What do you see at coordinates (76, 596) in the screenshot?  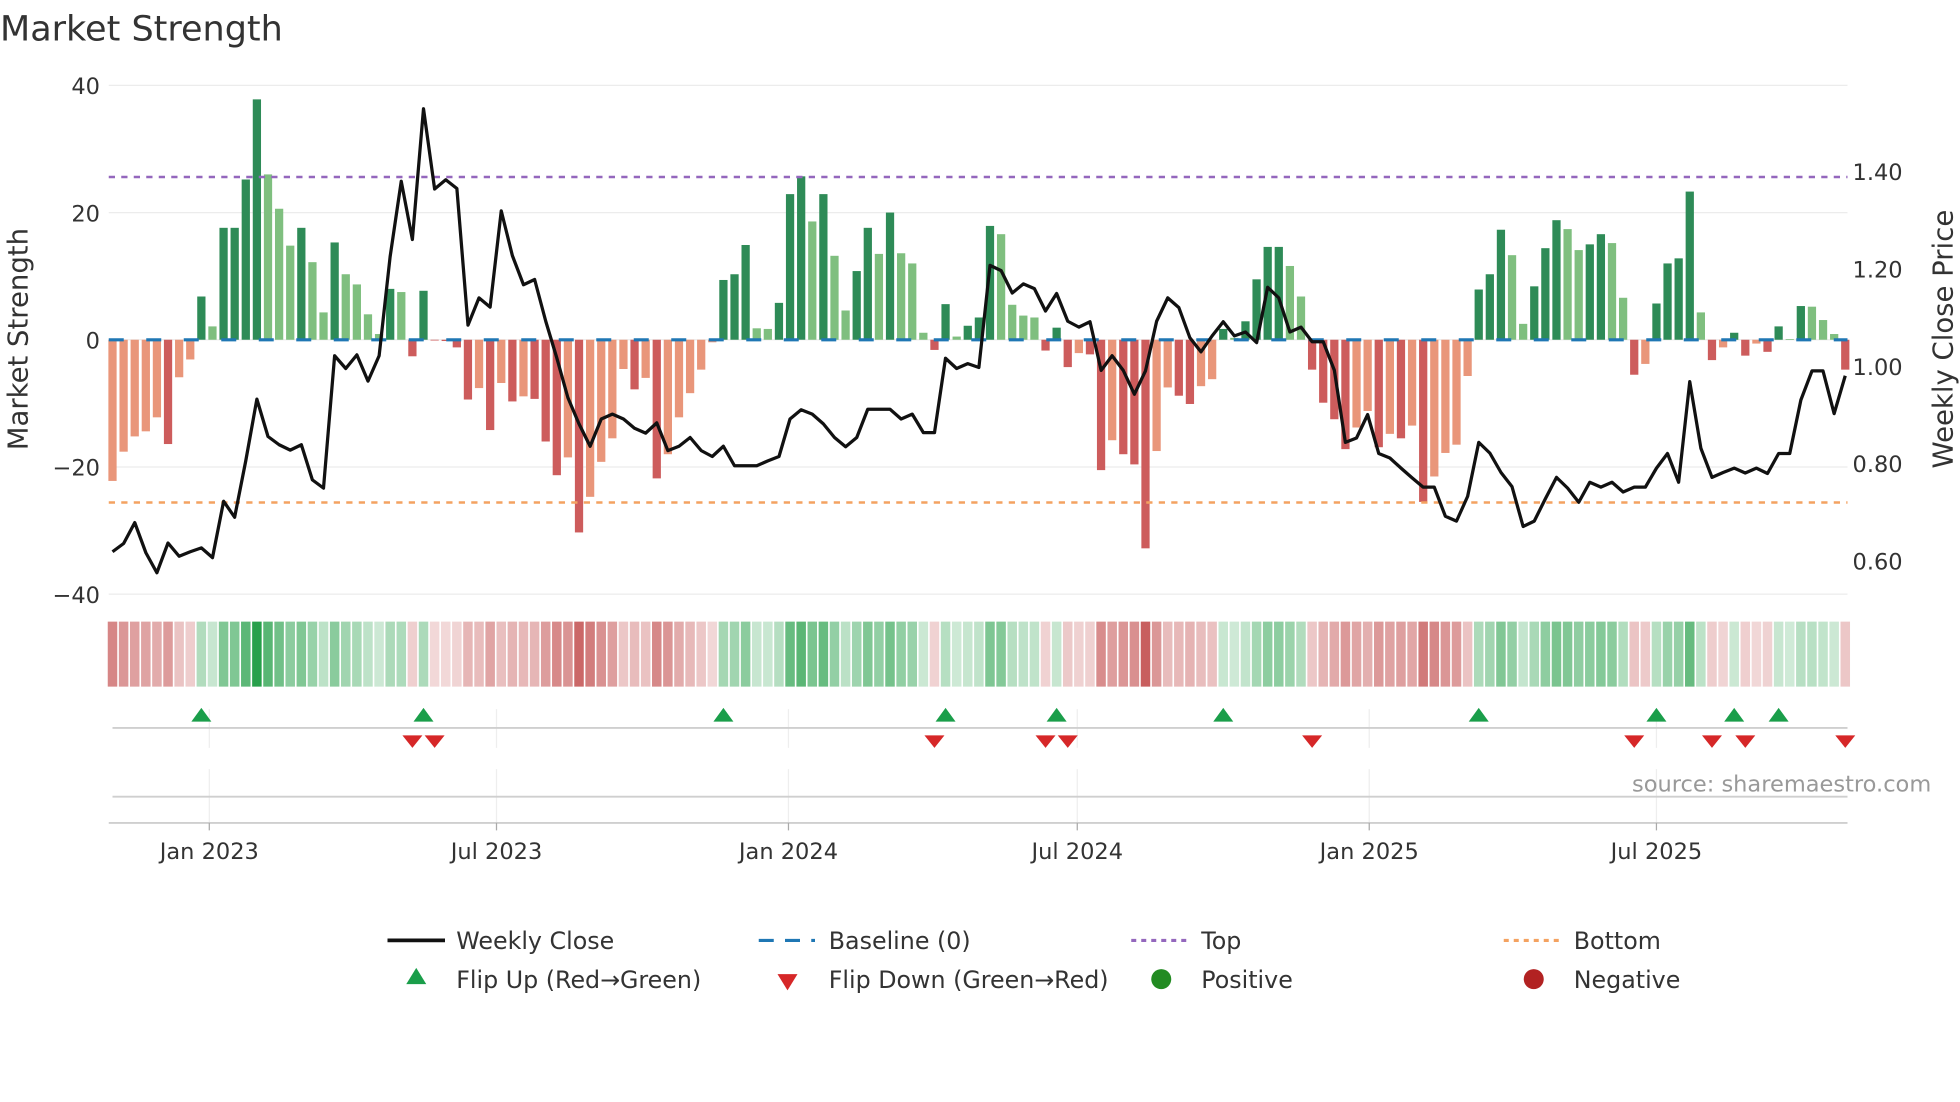 I see `y-tick-label: −40` at bounding box center [76, 596].